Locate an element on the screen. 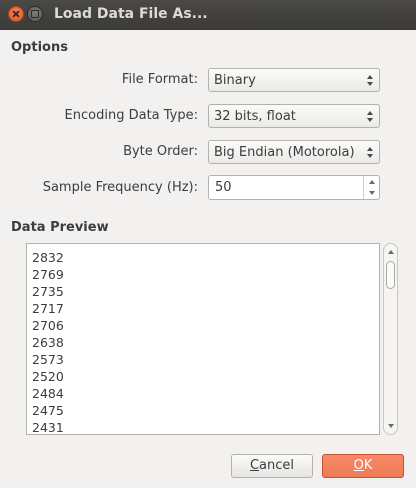  ok-button: OK is located at coordinates (363, 466).